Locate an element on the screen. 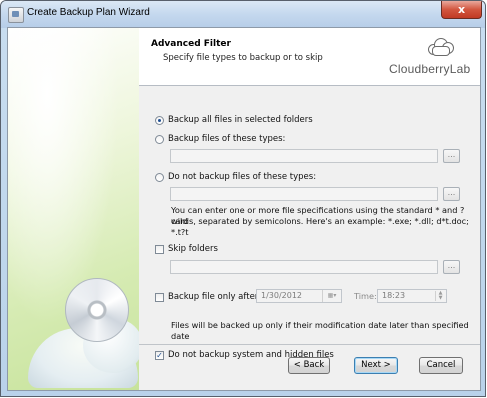  time-spinner-icon: ▲ ▼ is located at coordinates (440, 296).